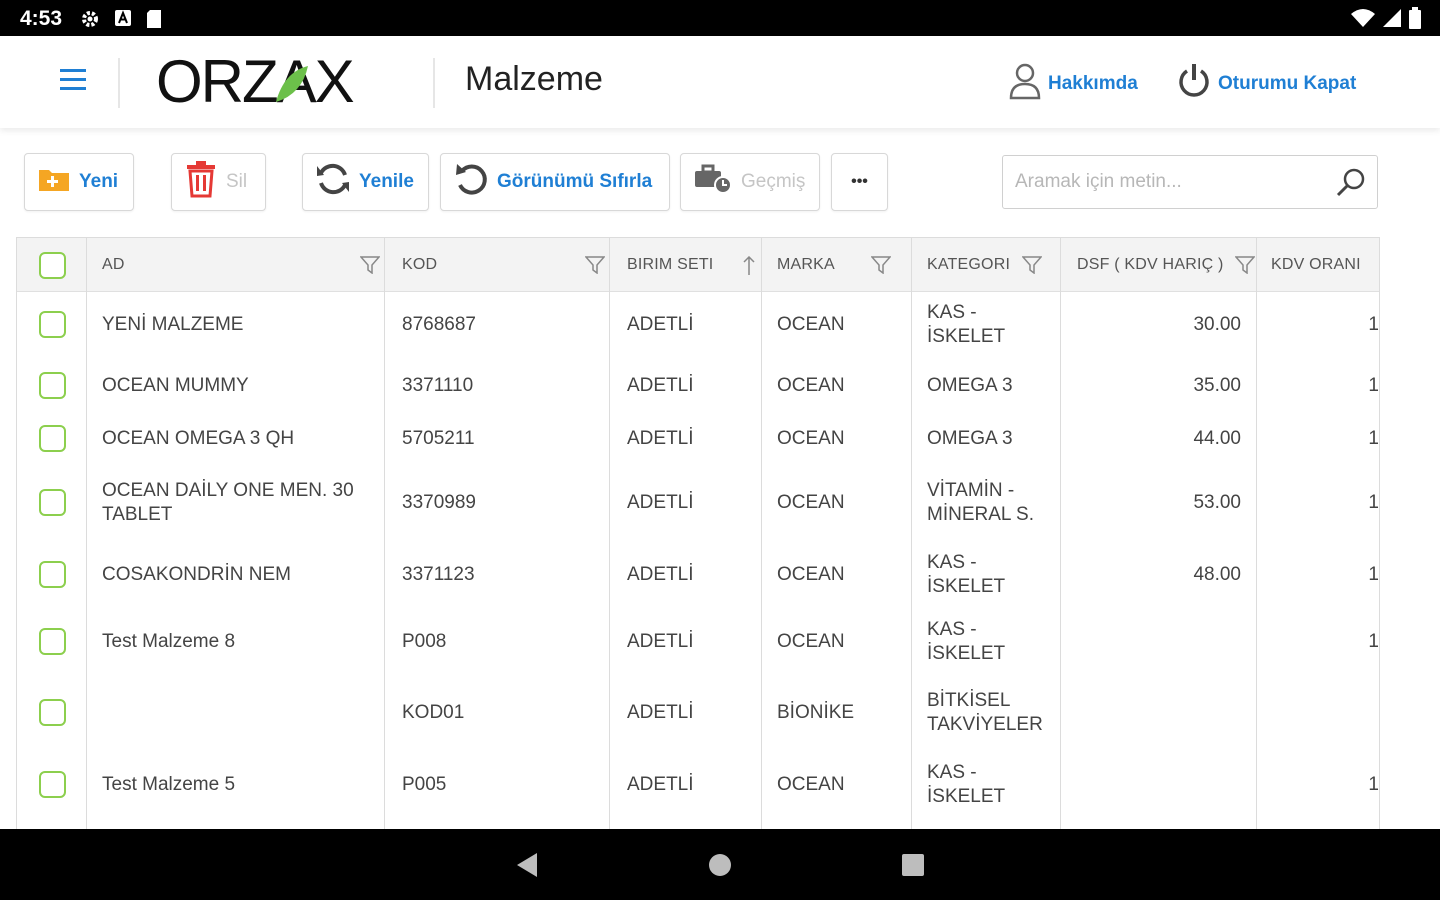 Image resolution: width=1440 pixels, height=900 pixels. Describe the element at coordinates (1025, 84) in the screenshot. I see `user-icon` at that location.